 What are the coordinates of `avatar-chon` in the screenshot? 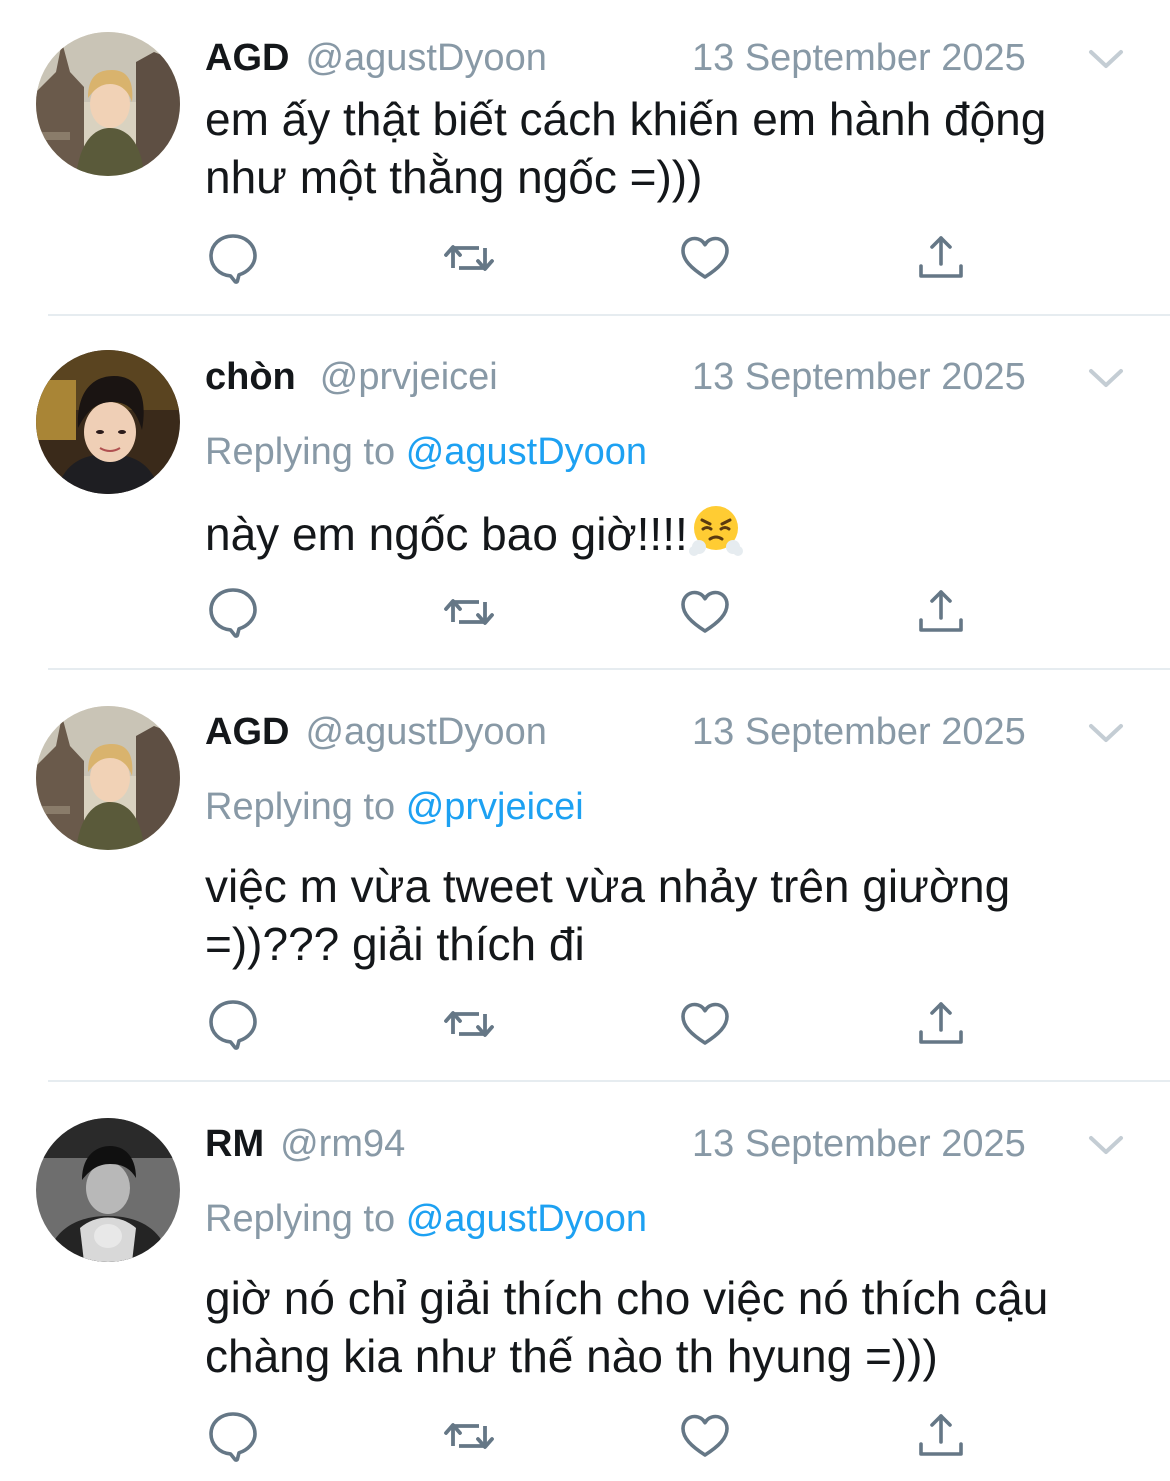 It's located at (108, 422).